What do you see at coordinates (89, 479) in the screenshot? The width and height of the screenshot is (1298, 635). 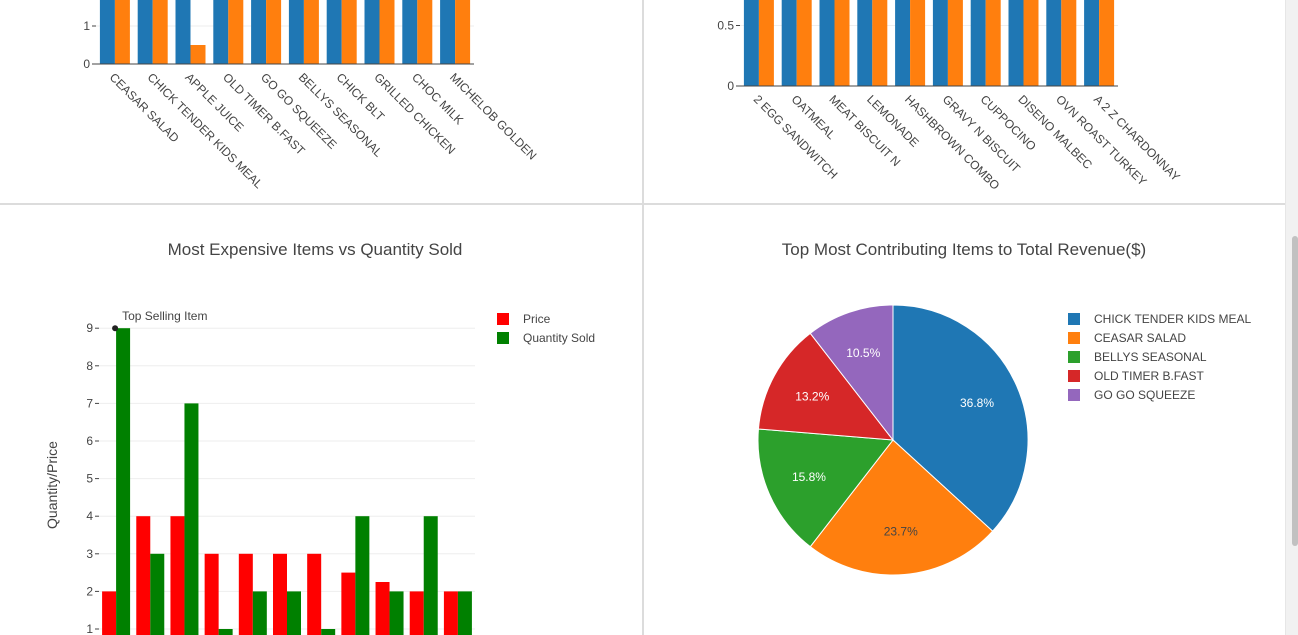 I see `ytick-label: 5` at bounding box center [89, 479].